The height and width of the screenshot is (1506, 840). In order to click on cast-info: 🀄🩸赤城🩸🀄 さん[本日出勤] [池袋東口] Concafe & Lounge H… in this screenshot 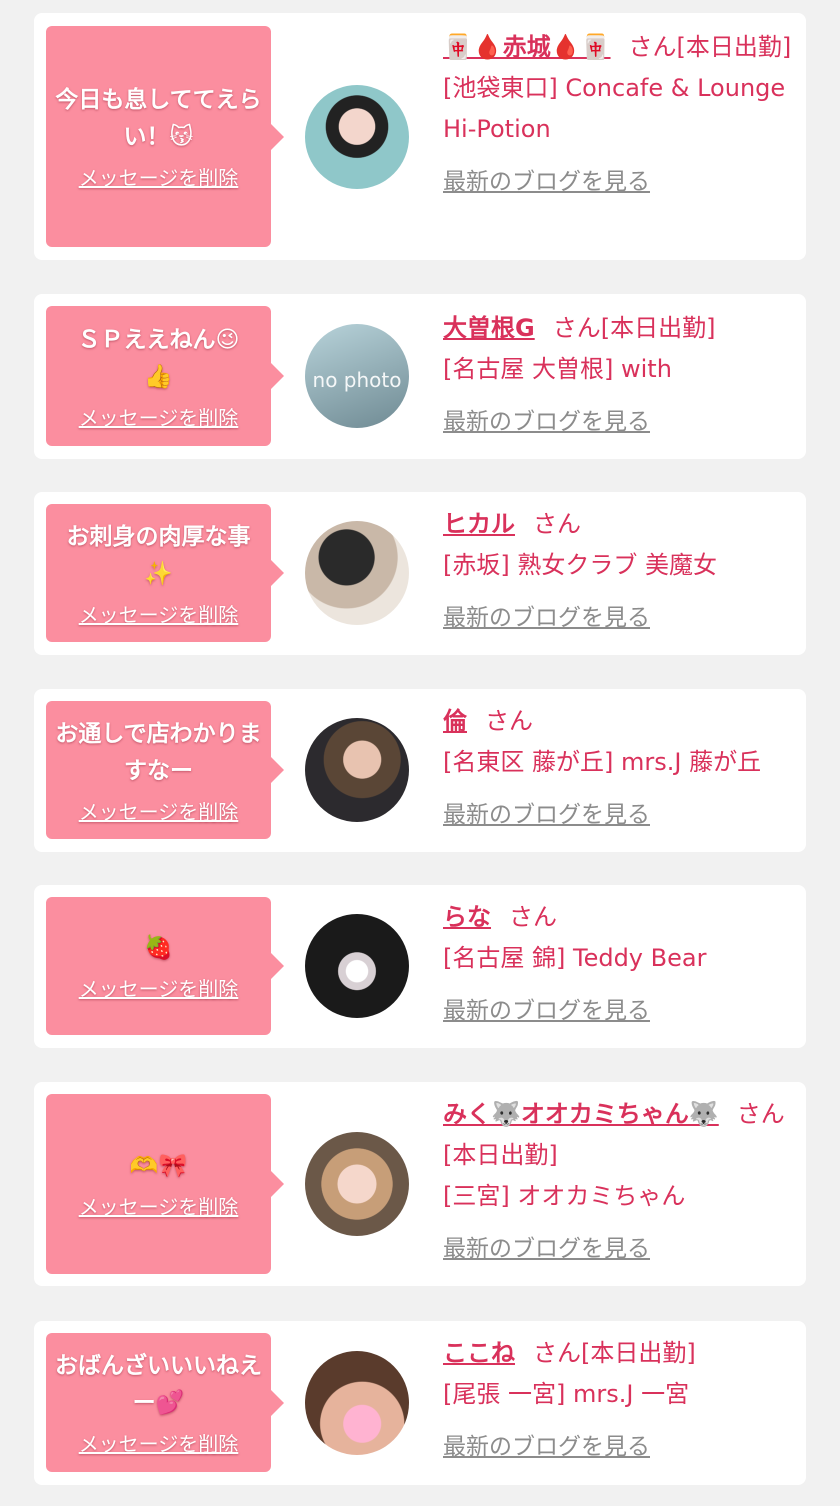, I will do `click(621, 115)`.